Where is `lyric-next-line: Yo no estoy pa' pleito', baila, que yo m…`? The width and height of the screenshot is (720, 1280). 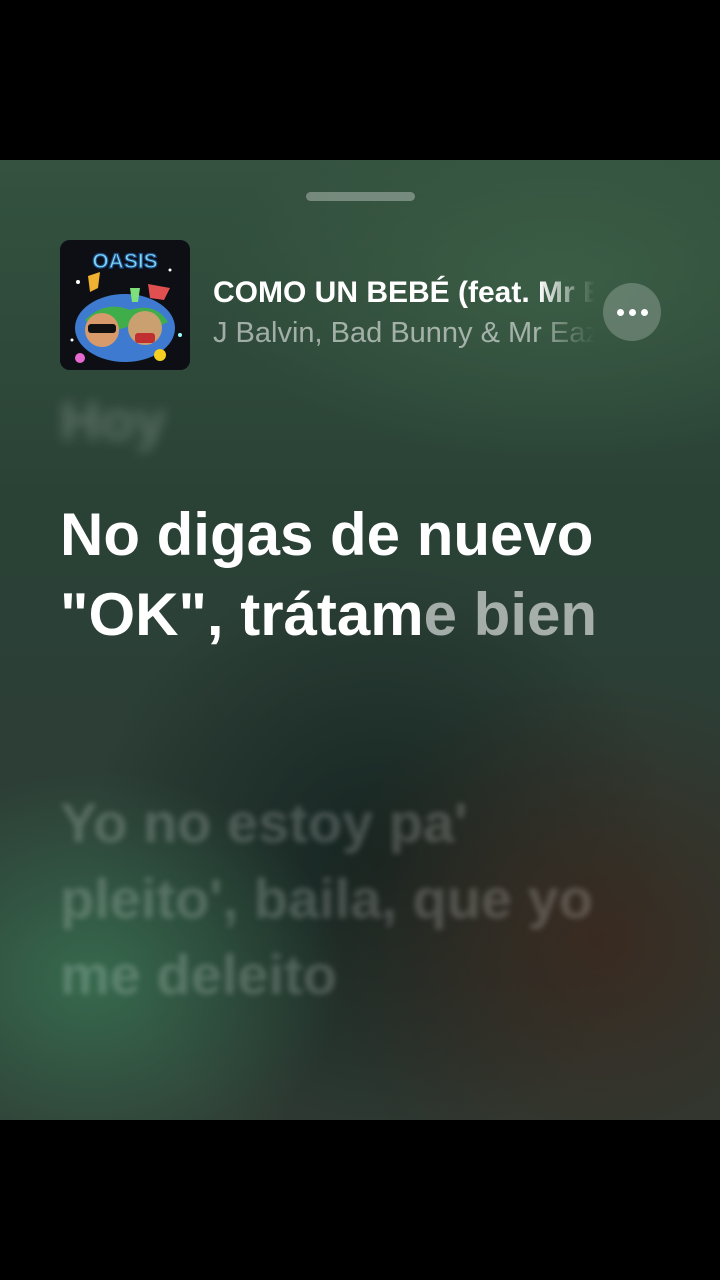
lyric-next-line: Yo no estoy pa' pleito', baila, que yo m… is located at coordinates (360, 899).